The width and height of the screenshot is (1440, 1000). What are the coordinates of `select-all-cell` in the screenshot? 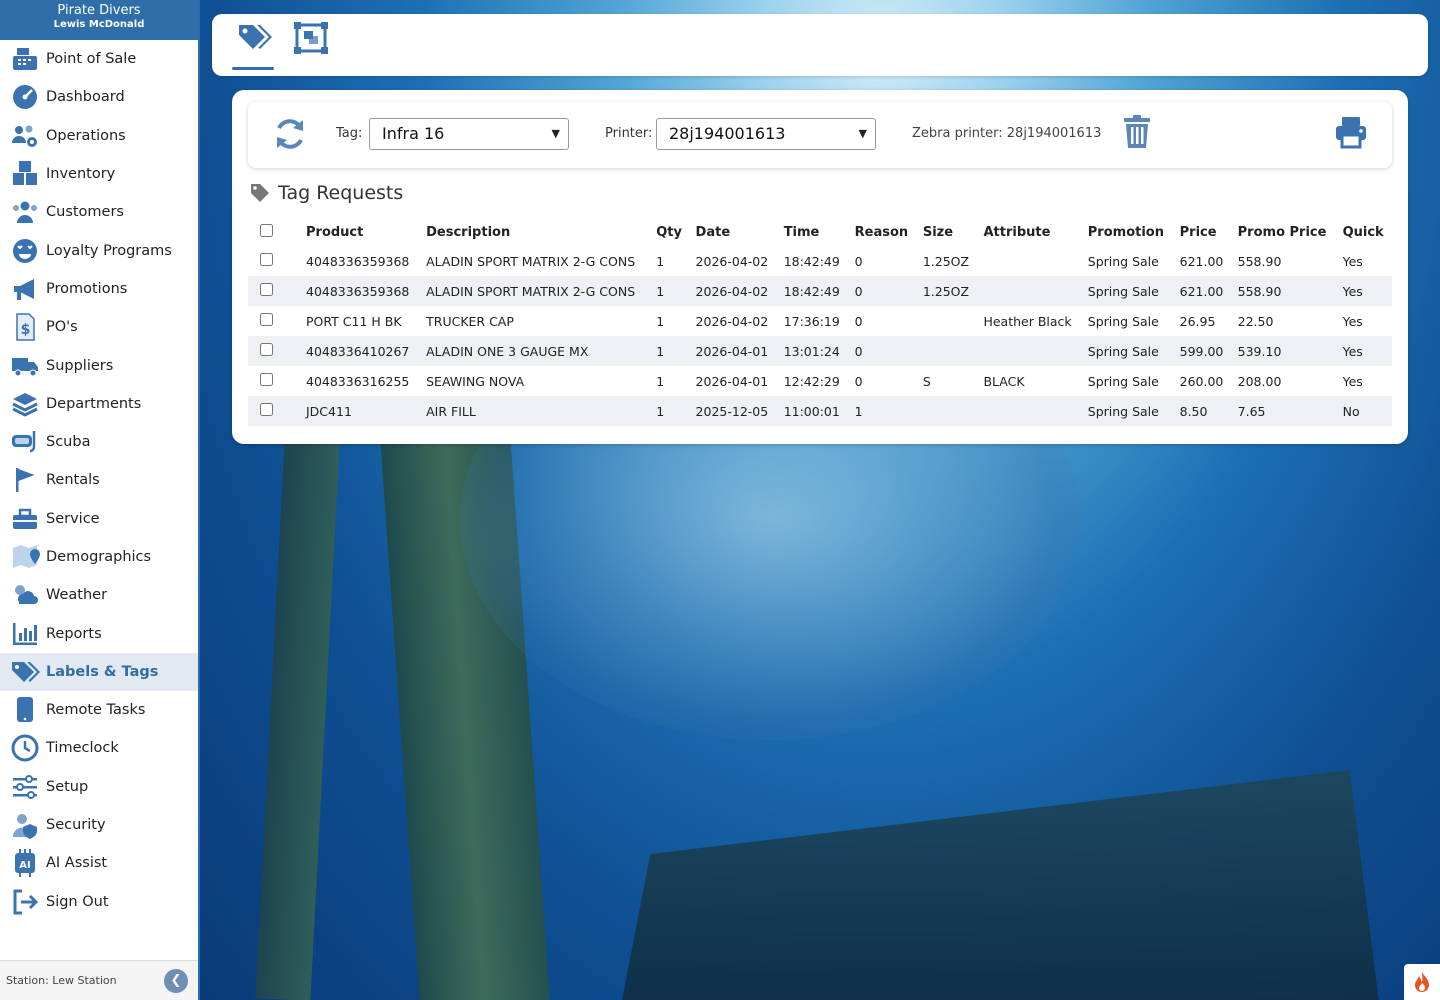 It's located at (274, 232).